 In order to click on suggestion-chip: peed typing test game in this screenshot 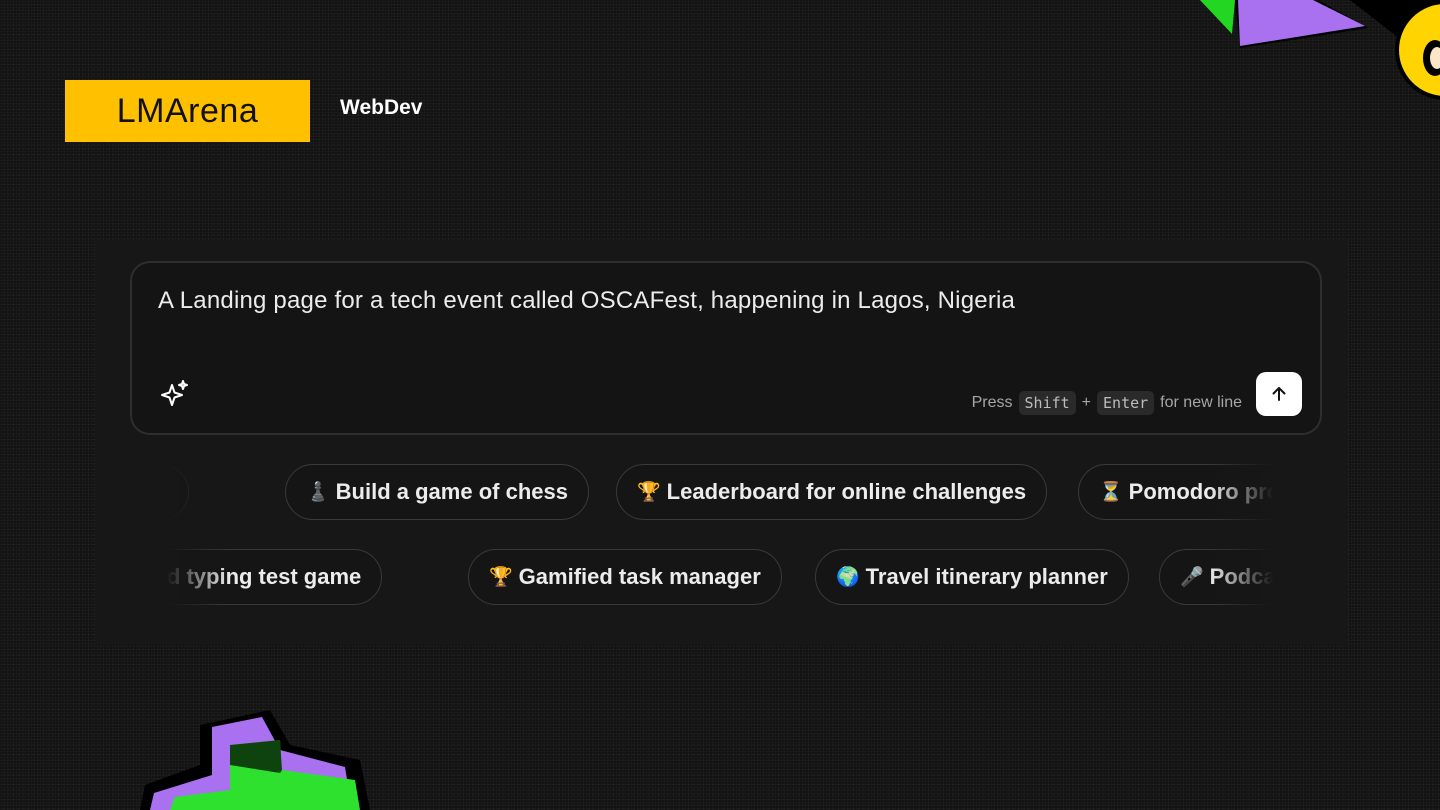, I will do `click(271, 577)`.